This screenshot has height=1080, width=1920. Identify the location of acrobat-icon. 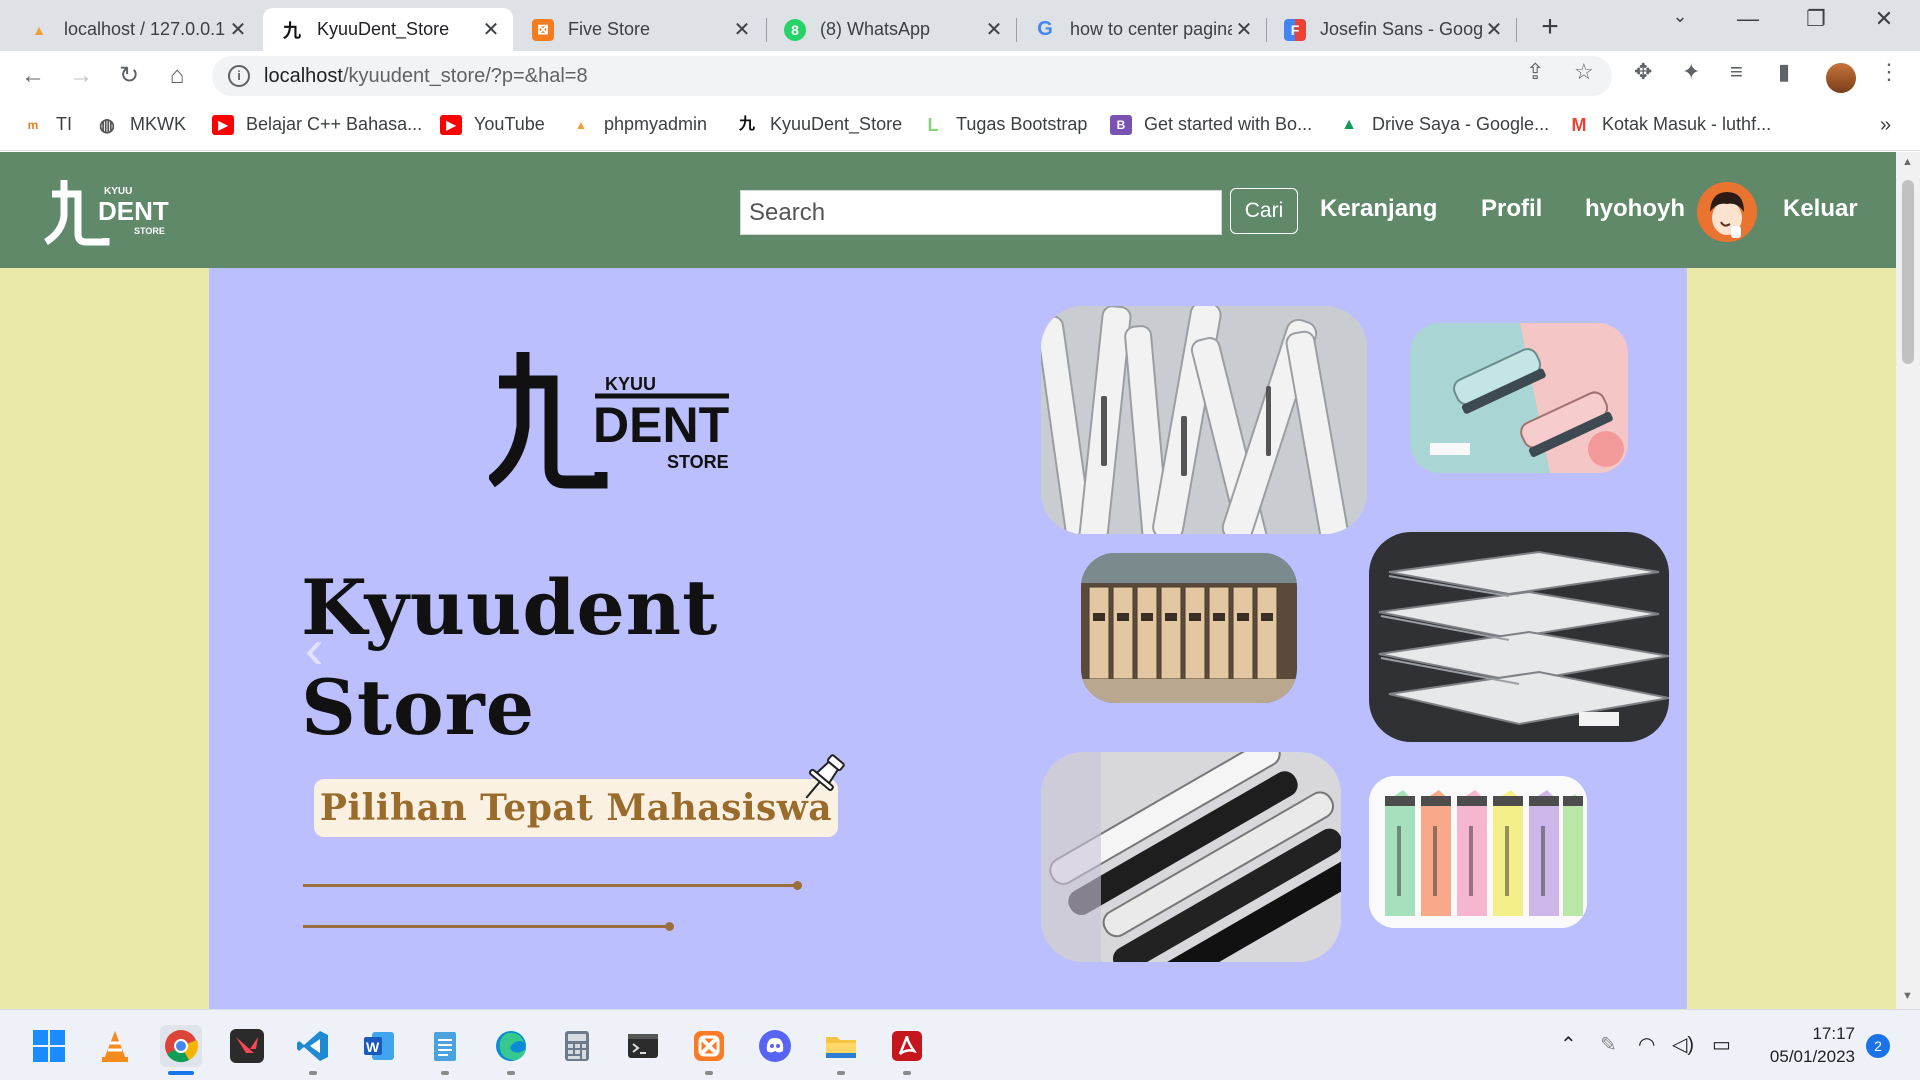
(907, 1050).